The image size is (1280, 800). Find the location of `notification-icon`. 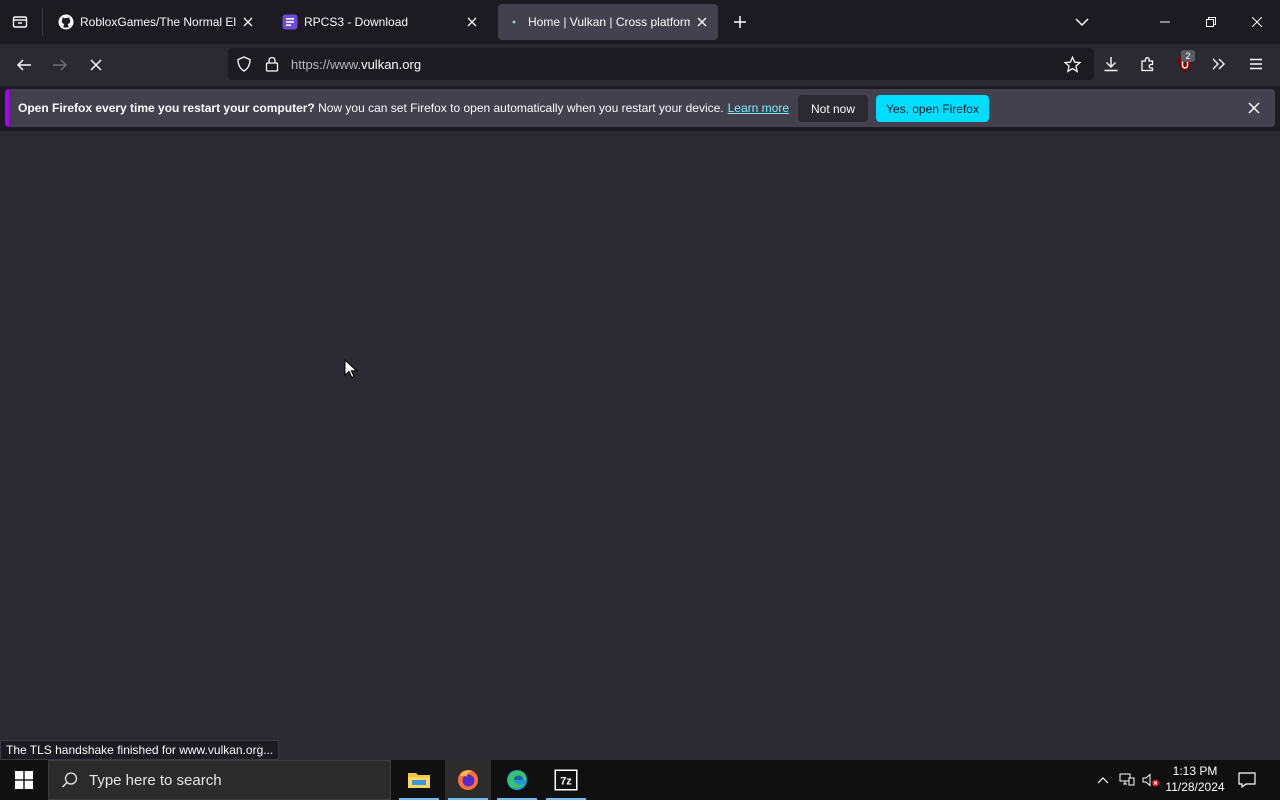

notification-icon is located at coordinates (1247, 780).